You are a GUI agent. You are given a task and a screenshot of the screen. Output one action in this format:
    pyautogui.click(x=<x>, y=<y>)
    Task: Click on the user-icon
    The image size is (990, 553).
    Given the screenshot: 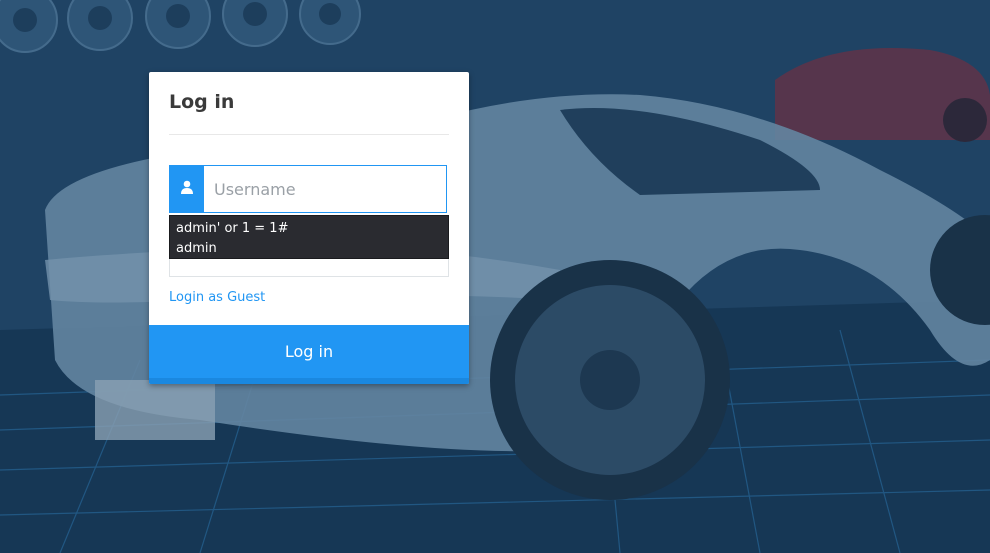 What is the action you would take?
    pyautogui.click(x=187, y=189)
    